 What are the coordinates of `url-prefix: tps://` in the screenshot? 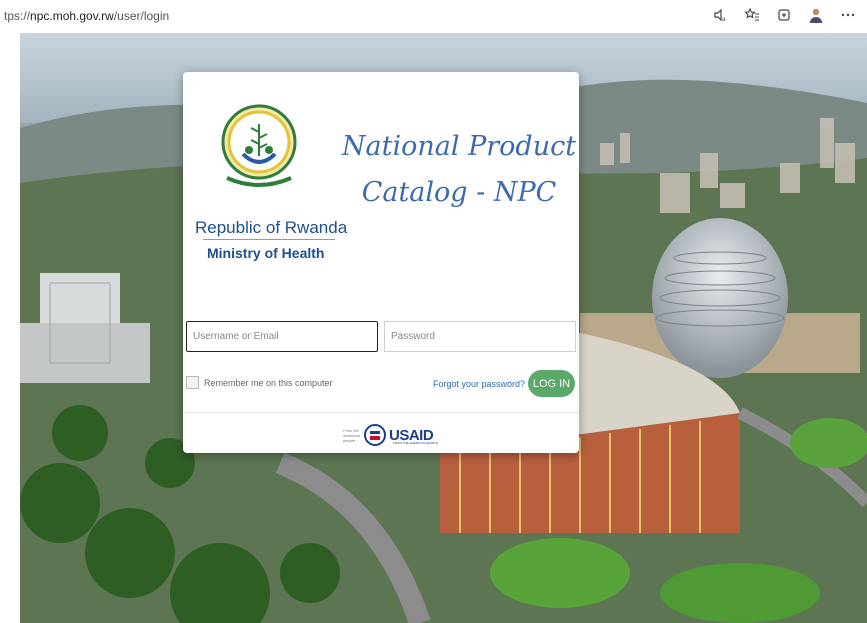 It's located at (17, 16).